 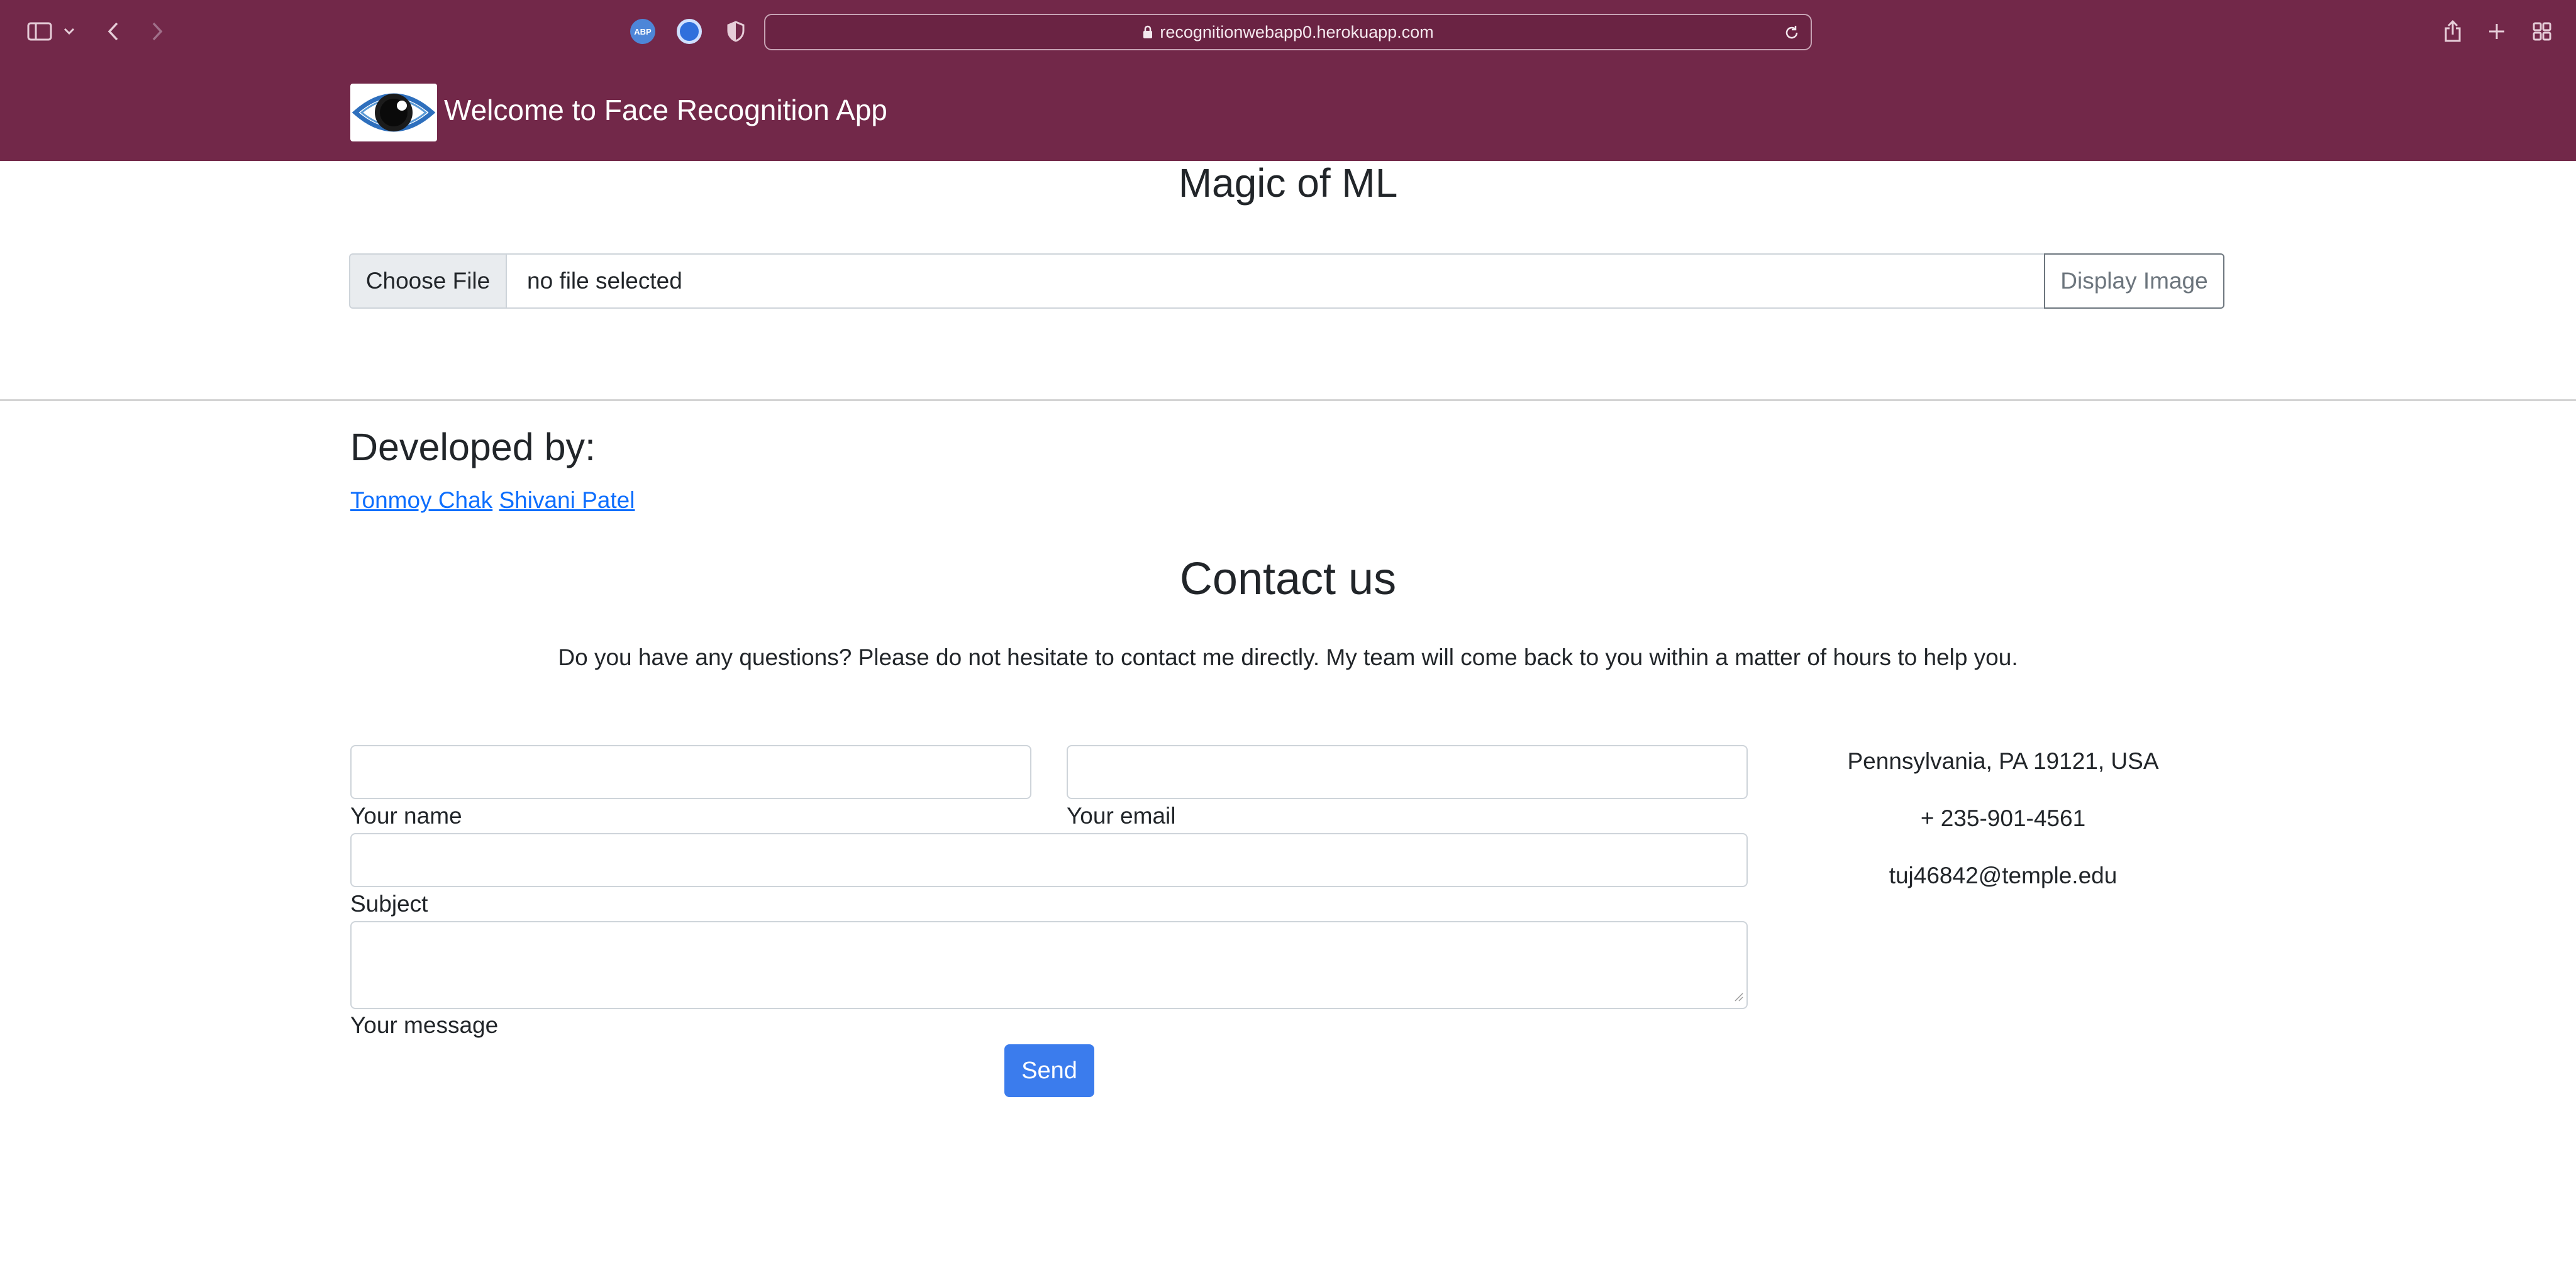 I want to click on reload-icon, so click(x=1792, y=32).